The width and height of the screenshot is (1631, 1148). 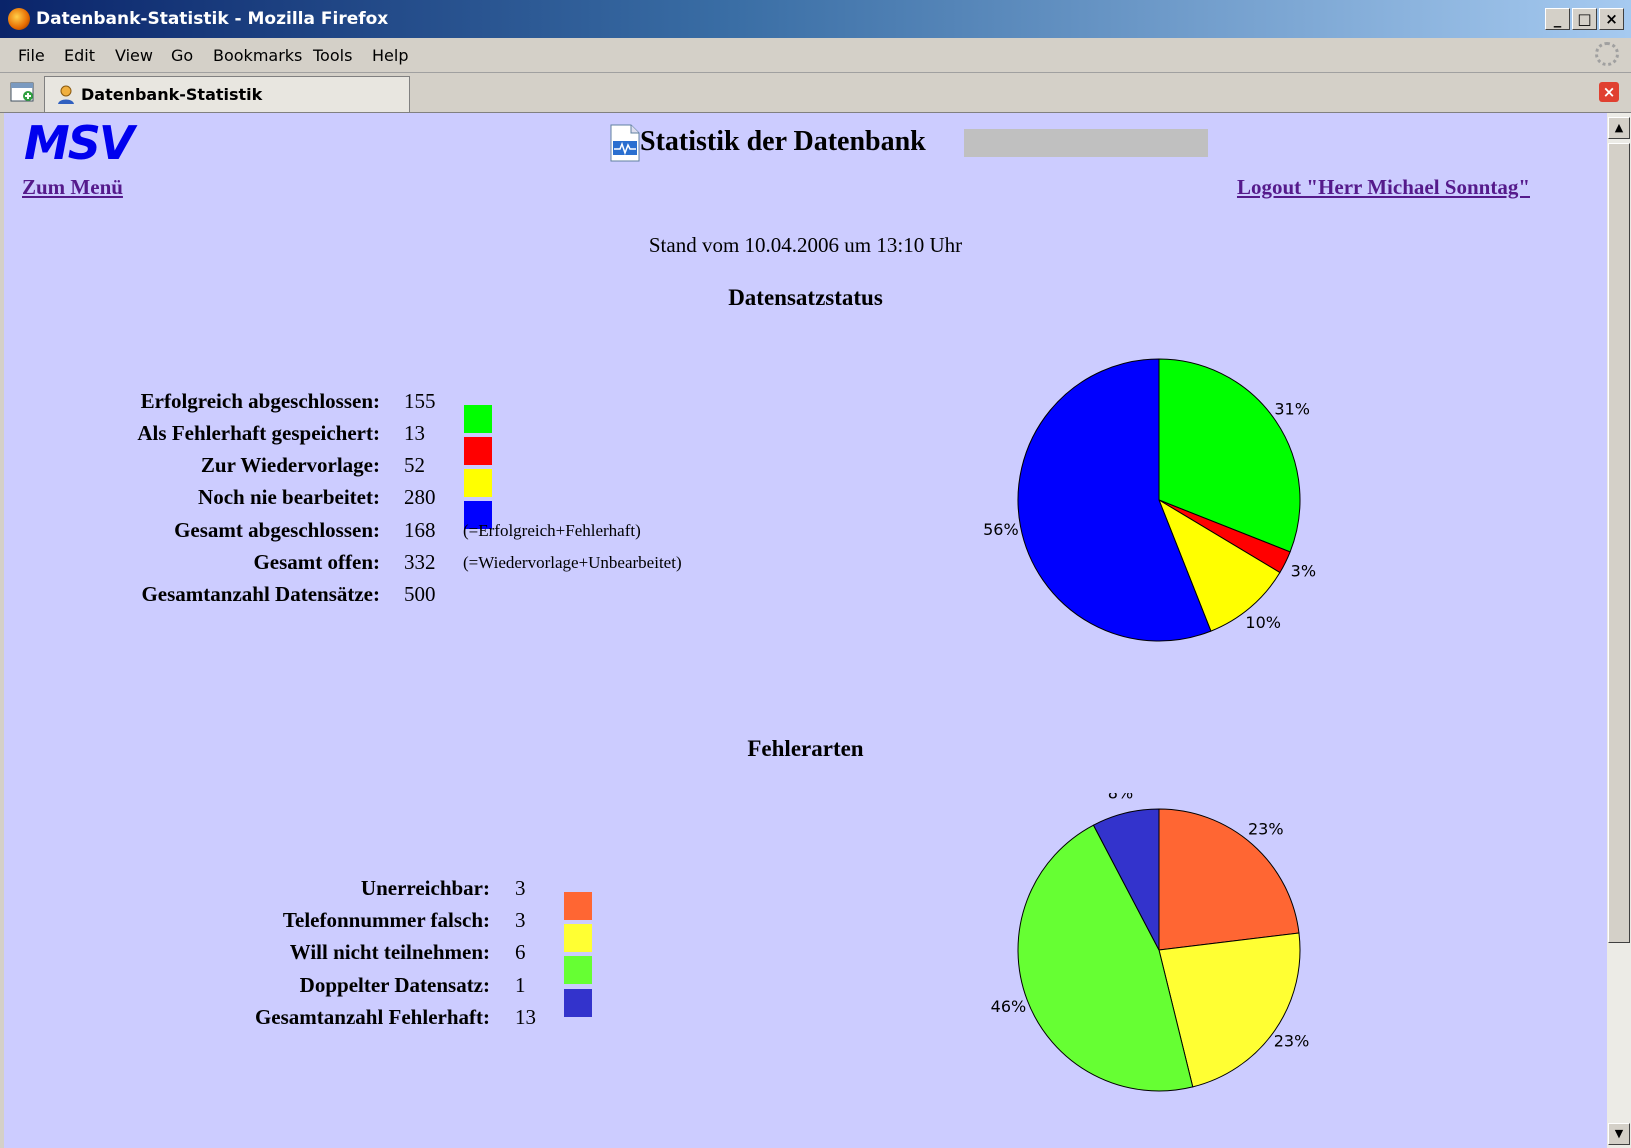 I want to click on close-tab-button: ×, so click(x=1609, y=92).